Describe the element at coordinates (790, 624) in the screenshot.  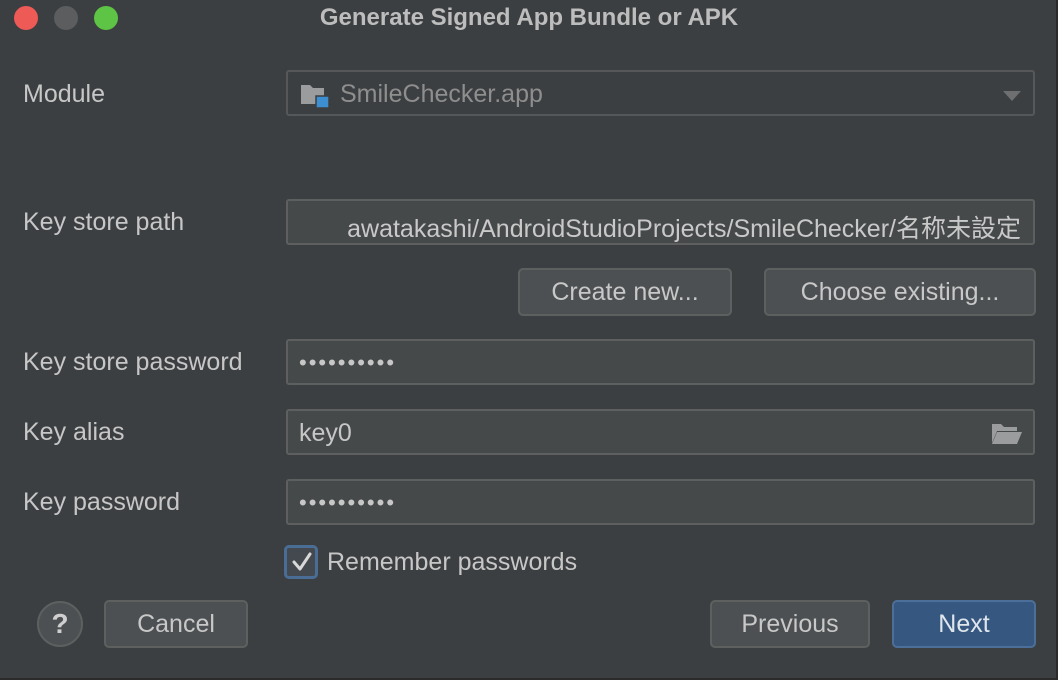
I see `previous-button: Previous` at that location.